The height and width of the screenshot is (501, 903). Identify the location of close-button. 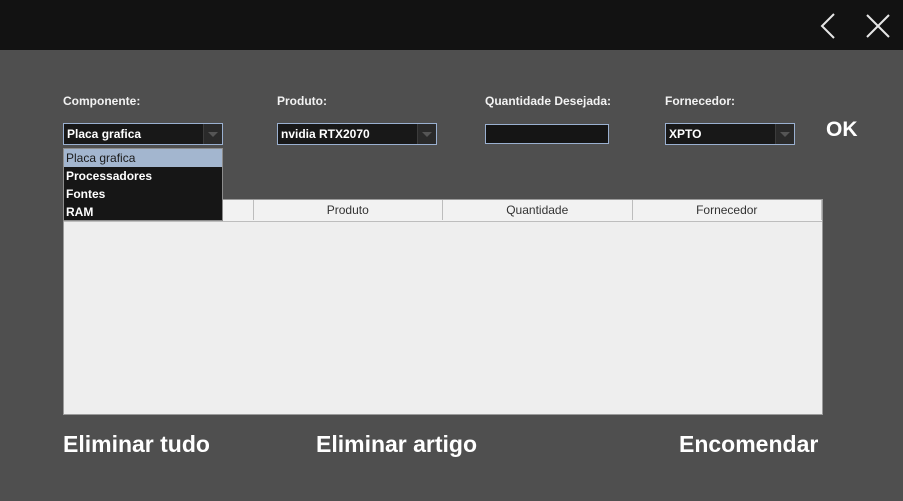
(878, 26).